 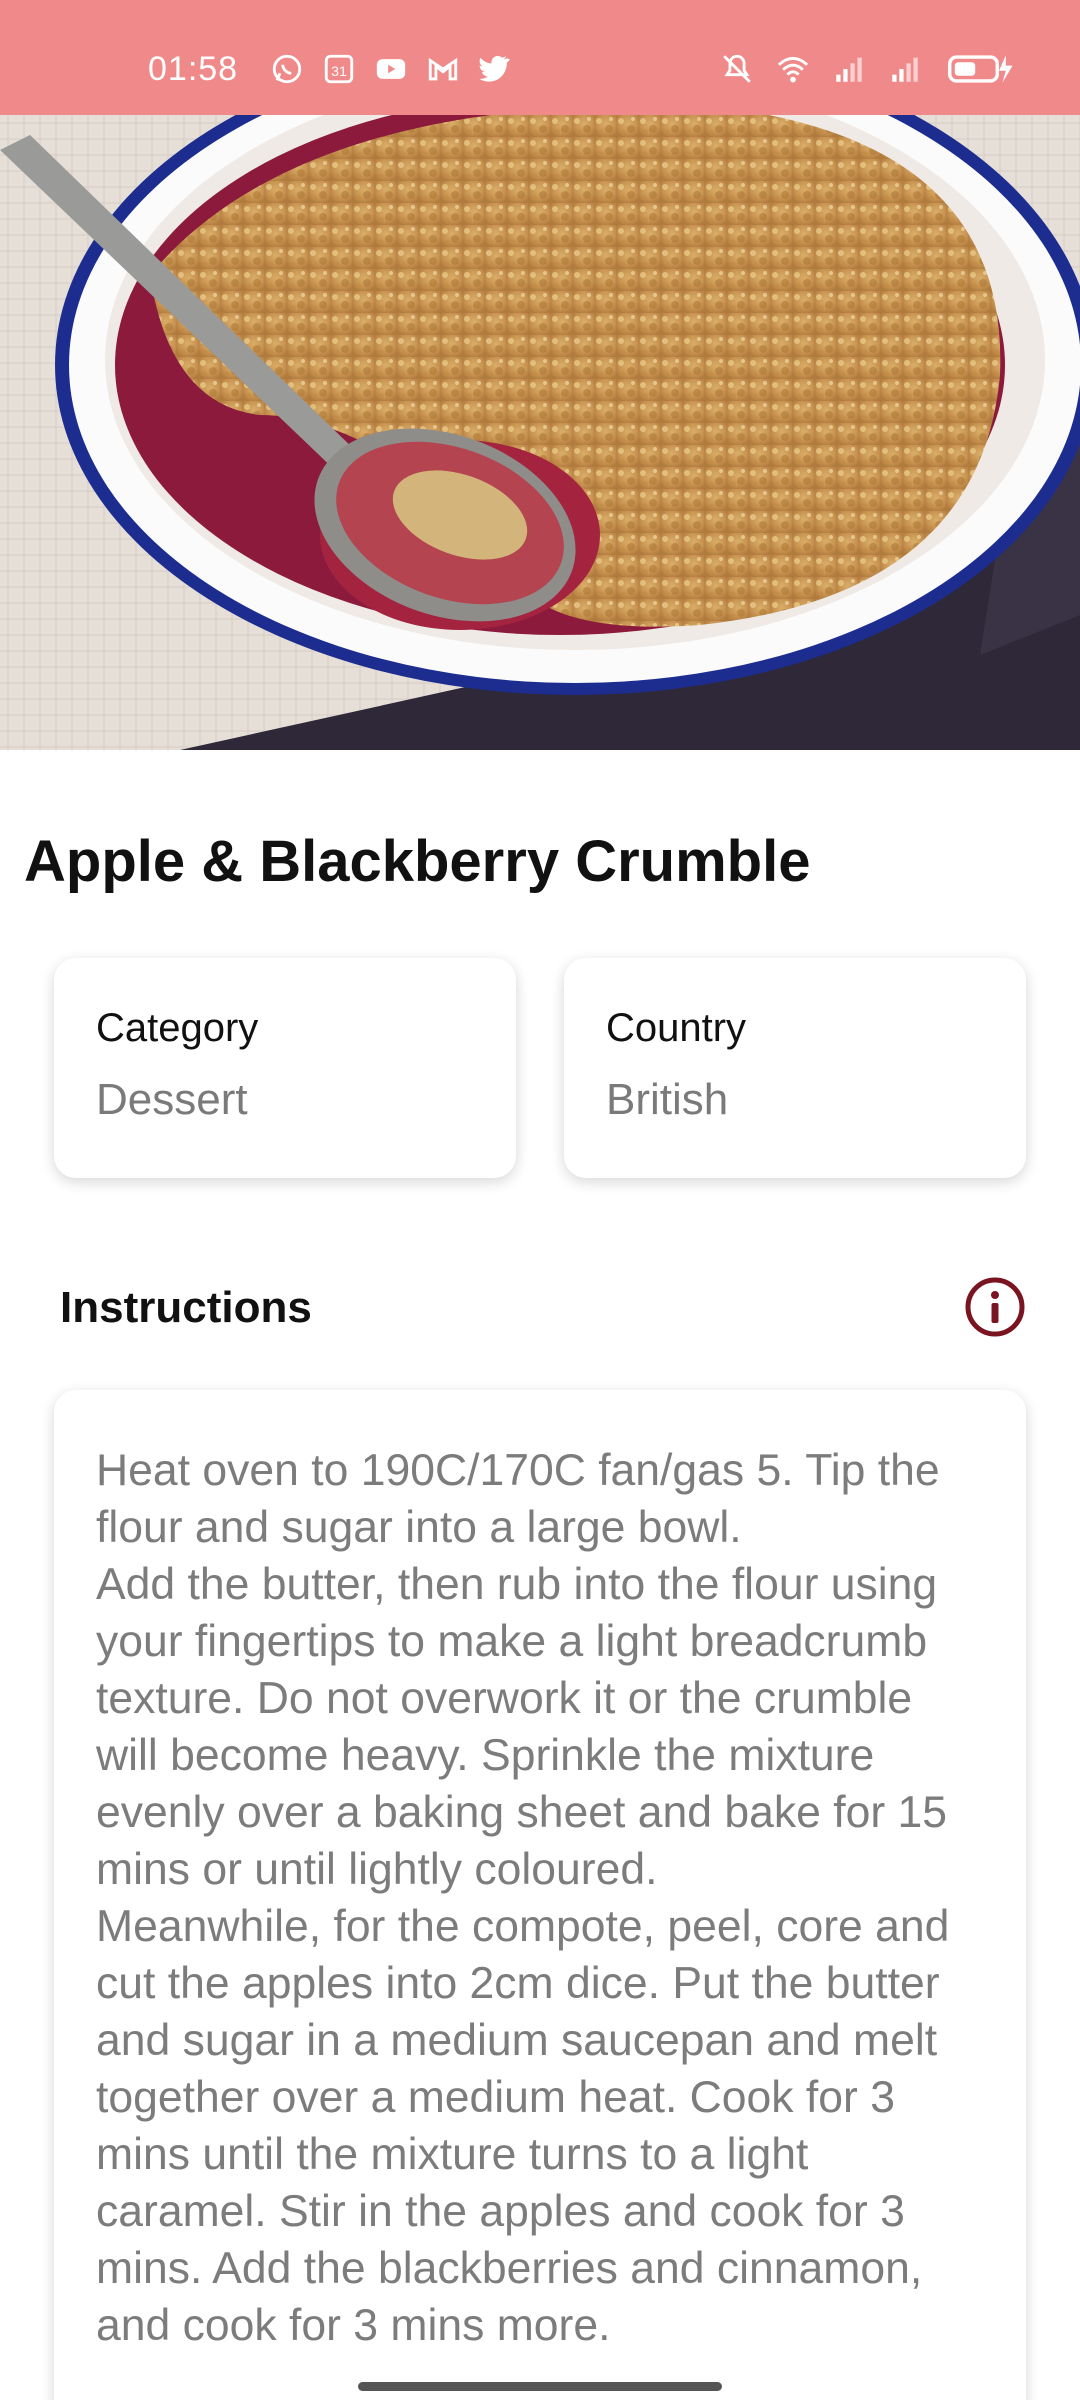 I want to click on notification-icons: 31, so click(x=391, y=69).